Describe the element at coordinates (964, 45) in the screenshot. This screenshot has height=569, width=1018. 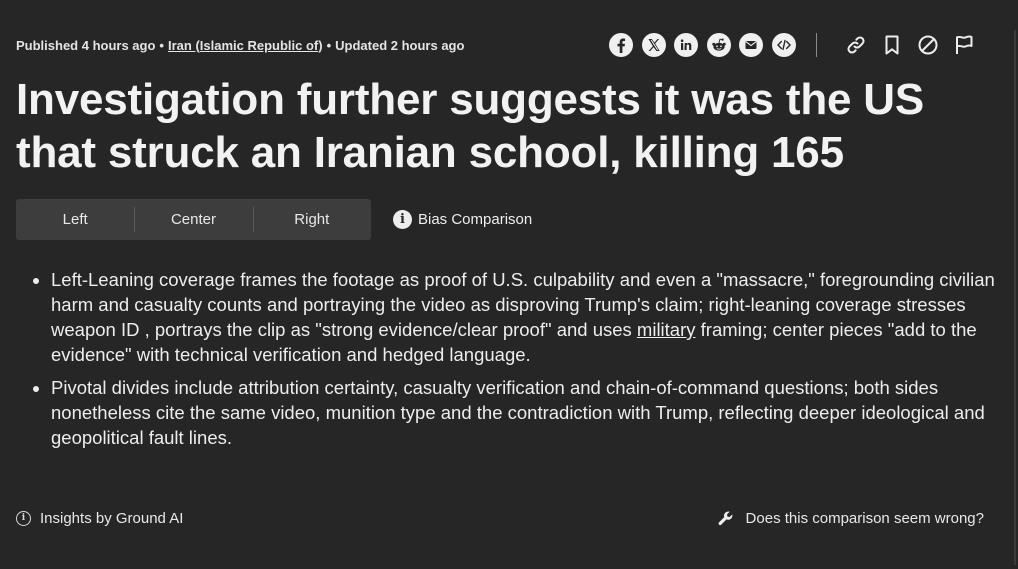
I see `flag-icon` at that location.